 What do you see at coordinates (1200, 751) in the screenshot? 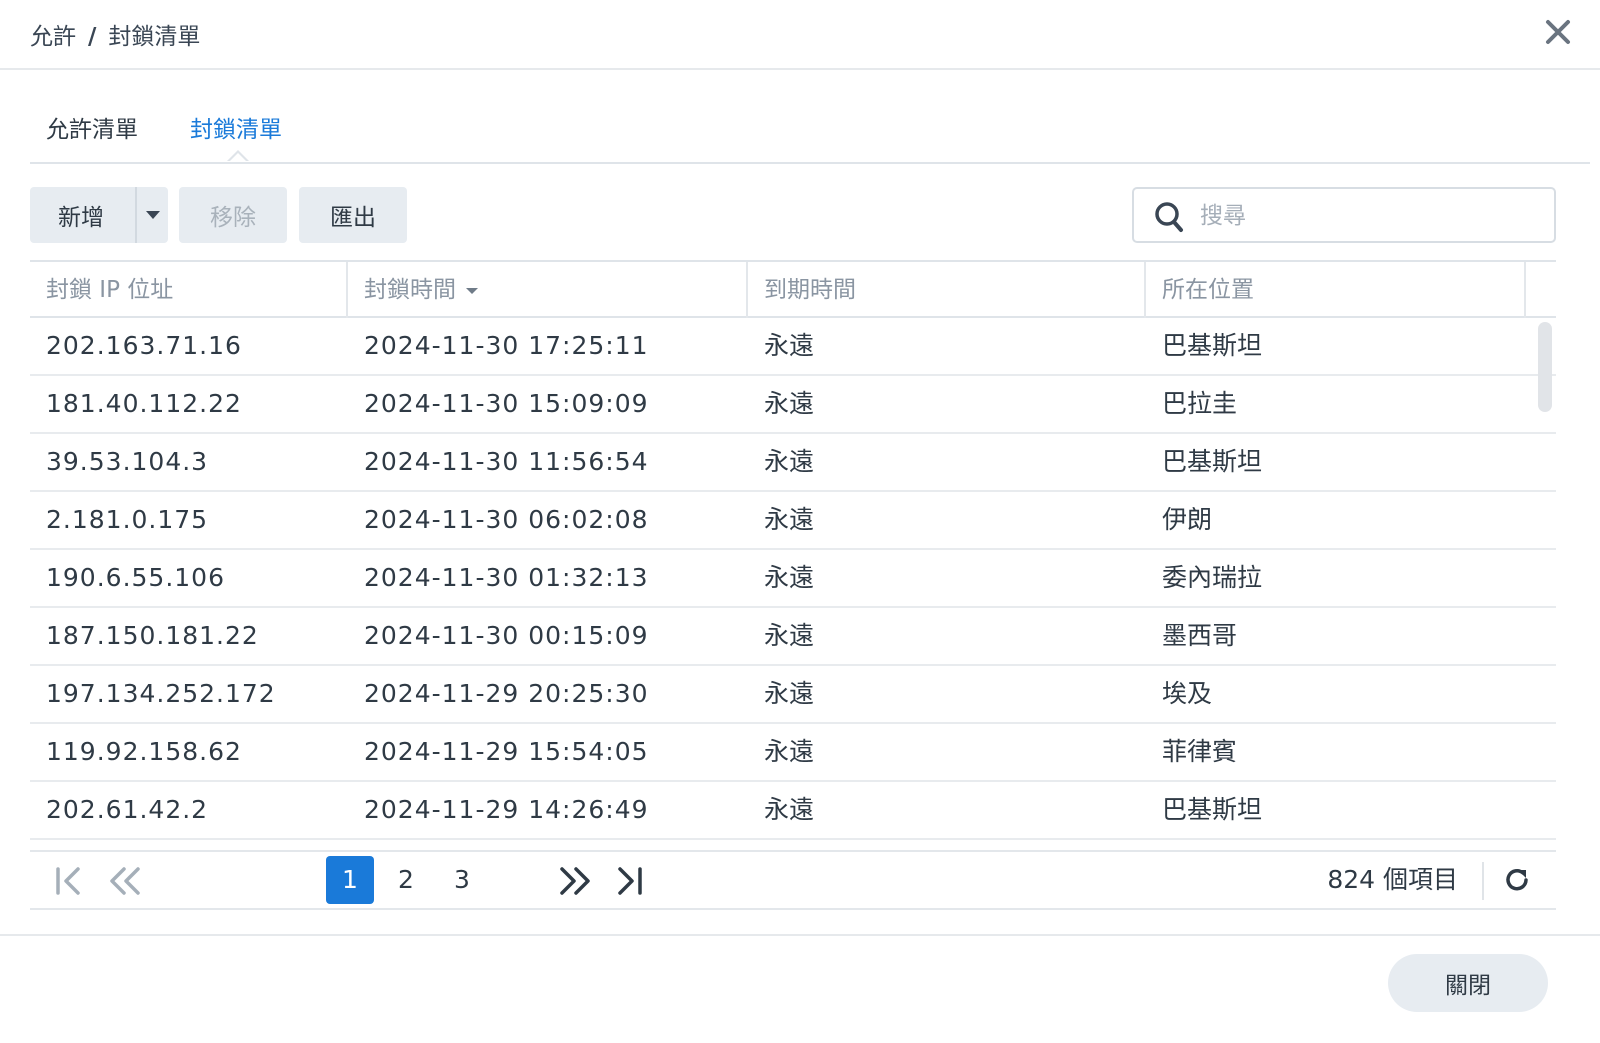
I see `cell-location: 菲律賓` at bounding box center [1200, 751].